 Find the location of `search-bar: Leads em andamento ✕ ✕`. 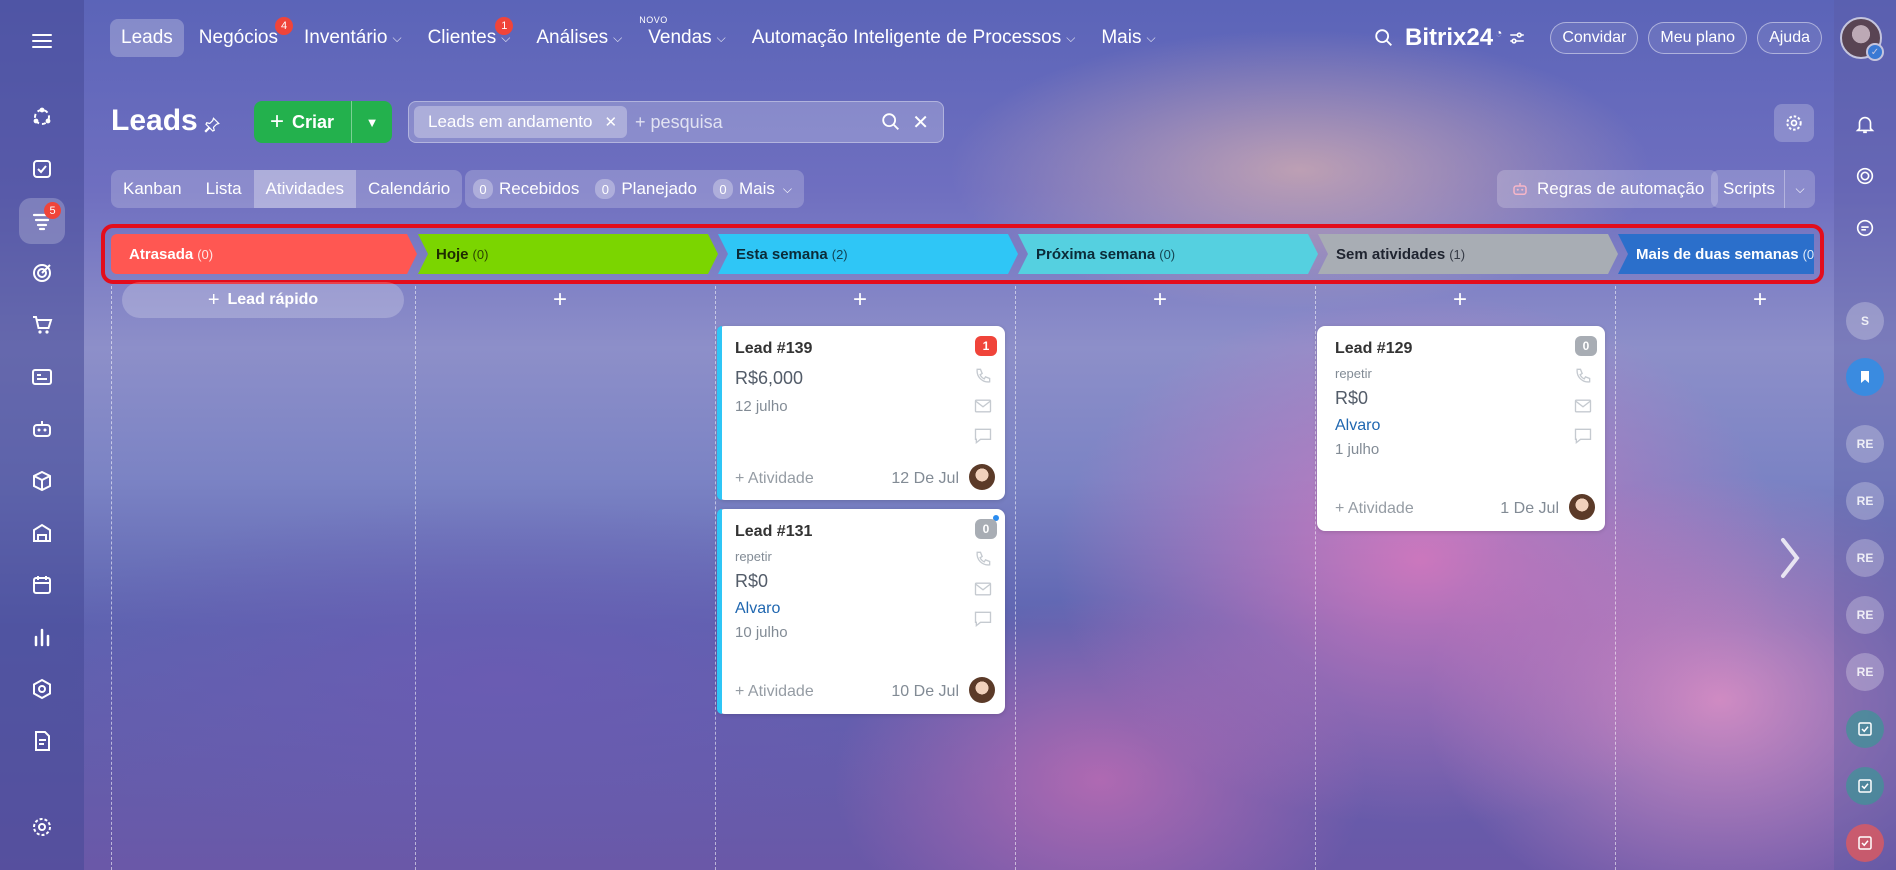

search-bar: Leads em andamento ✕ ✕ is located at coordinates (676, 122).